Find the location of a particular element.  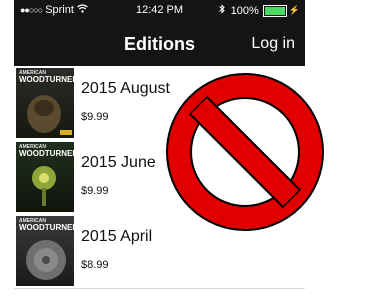

edition-price: $8.99 is located at coordinates (95, 265).